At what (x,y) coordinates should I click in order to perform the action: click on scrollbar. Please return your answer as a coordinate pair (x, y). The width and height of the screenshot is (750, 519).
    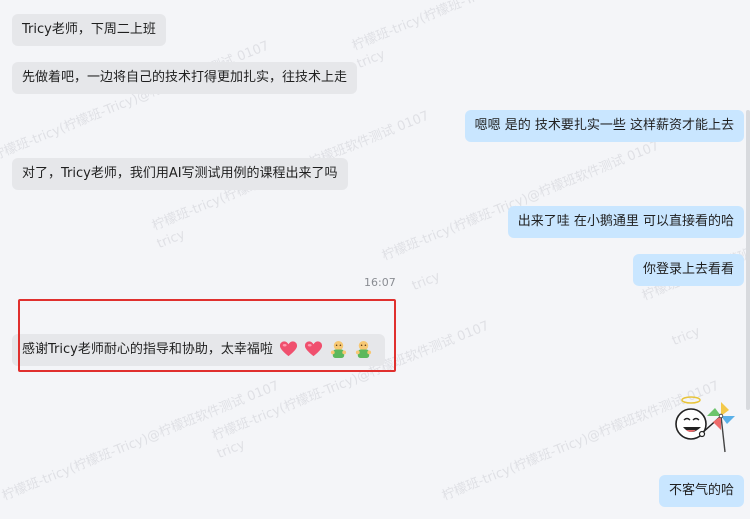
    Looking at the image, I should click on (748, 260).